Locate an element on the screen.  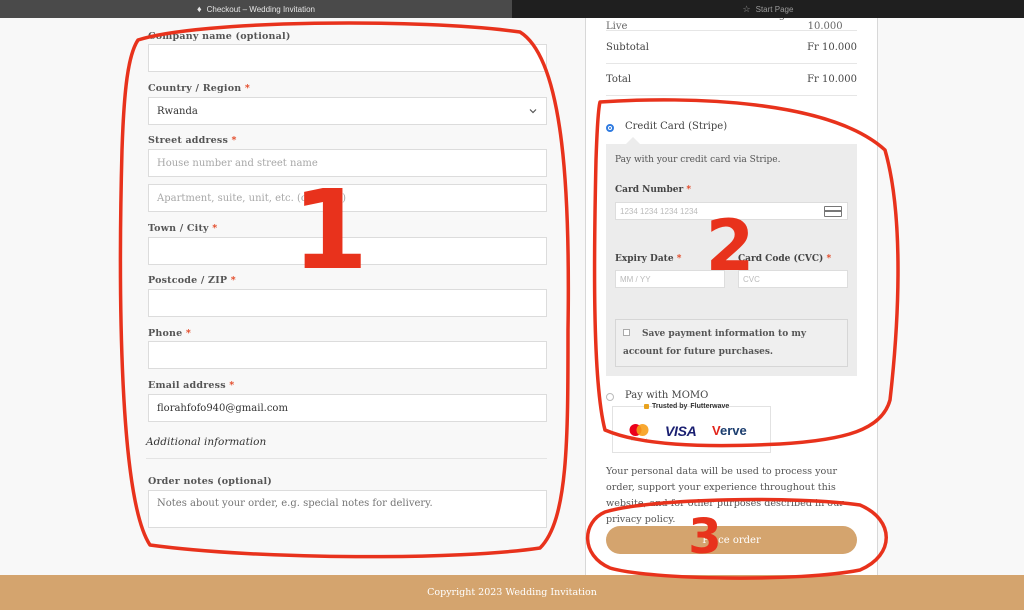
momo-label: Pay with MOMO is located at coordinates (666, 395).